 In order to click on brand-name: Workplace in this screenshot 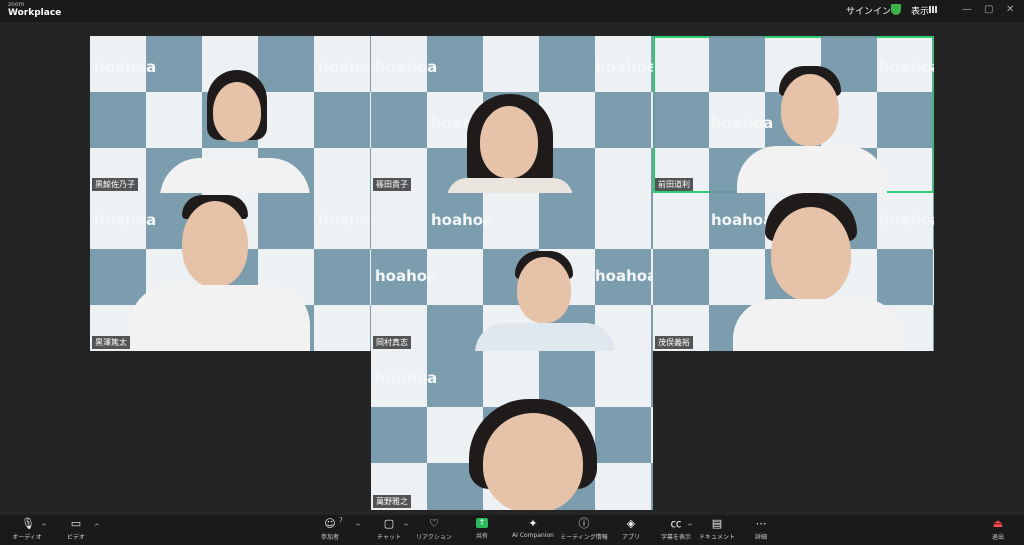, I will do `click(35, 13)`.